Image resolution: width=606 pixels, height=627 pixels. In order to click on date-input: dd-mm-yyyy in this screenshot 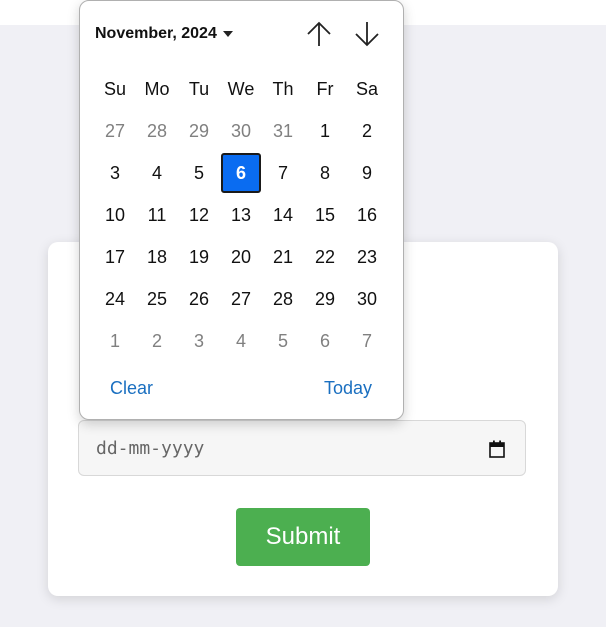, I will do `click(302, 448)`.